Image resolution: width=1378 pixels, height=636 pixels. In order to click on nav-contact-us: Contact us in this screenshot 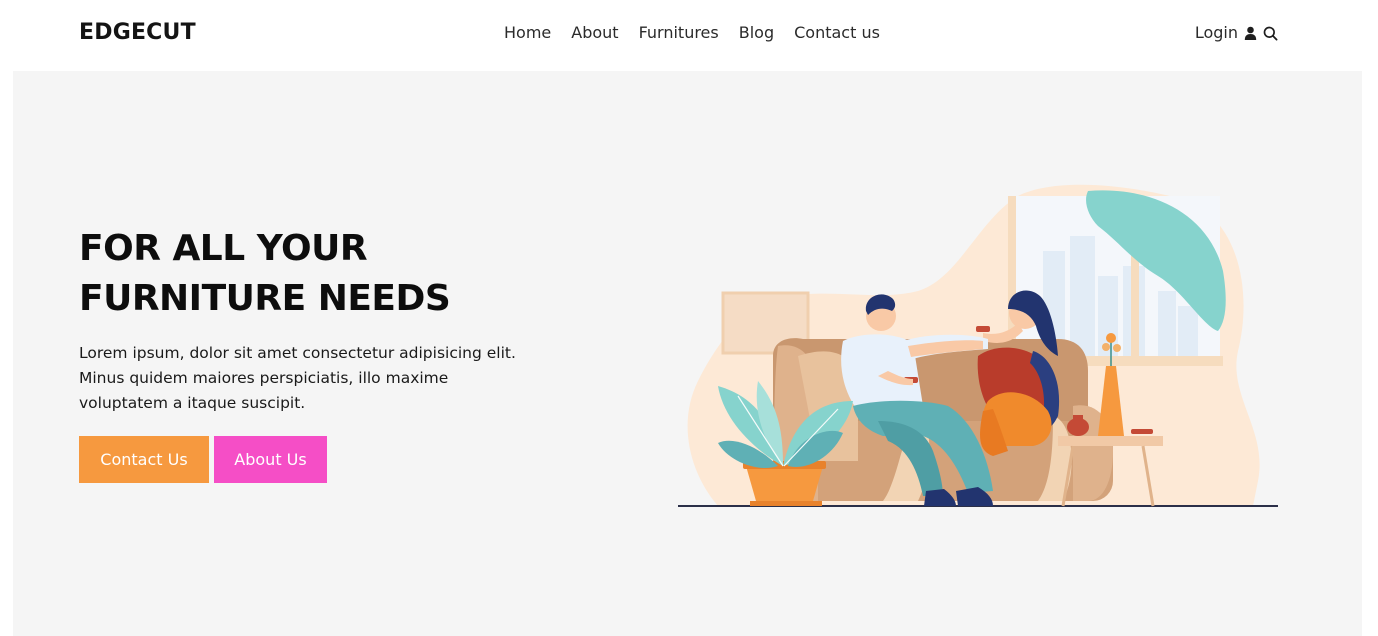, I will do `click(837, 33)`.